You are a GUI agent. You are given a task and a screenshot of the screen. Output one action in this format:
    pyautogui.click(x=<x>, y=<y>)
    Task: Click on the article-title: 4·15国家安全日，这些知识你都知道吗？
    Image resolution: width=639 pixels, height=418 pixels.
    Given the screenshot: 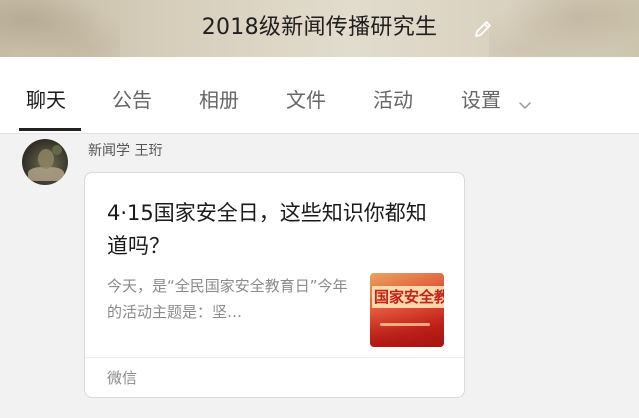 What is the action you would take?
    pyautogui.click(x=267, y=229)
    